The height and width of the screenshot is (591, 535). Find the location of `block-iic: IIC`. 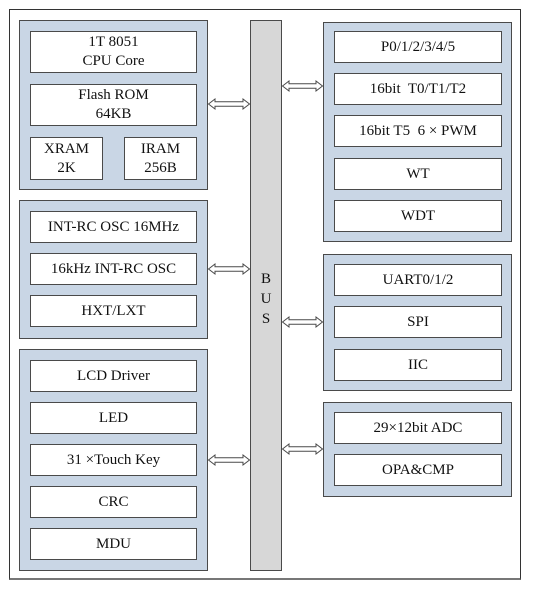

block-iic: IIC is located at coordinates (418, 365).